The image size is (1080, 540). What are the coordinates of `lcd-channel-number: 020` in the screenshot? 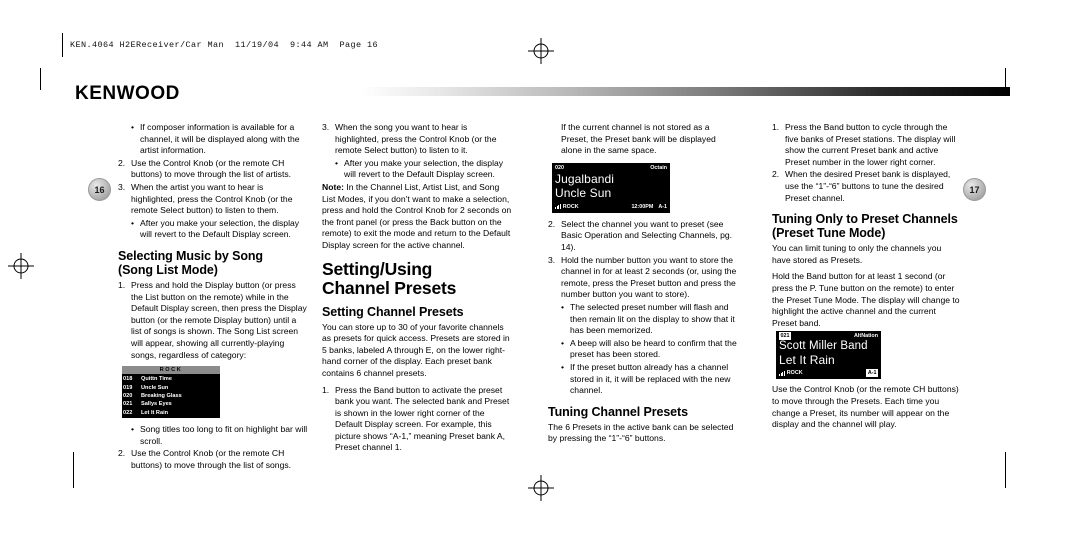 It's located at (559, 167).